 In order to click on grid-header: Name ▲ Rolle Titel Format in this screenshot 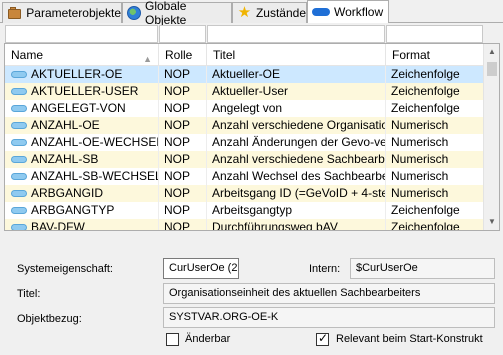, I will do `click(245, 55)`.